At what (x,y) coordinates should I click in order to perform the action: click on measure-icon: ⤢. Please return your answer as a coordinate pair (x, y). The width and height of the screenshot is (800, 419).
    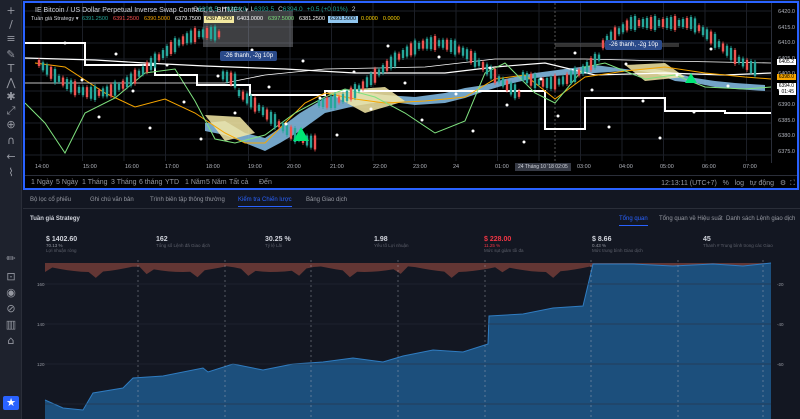
    Looking at the image, I should click on (11, 111).